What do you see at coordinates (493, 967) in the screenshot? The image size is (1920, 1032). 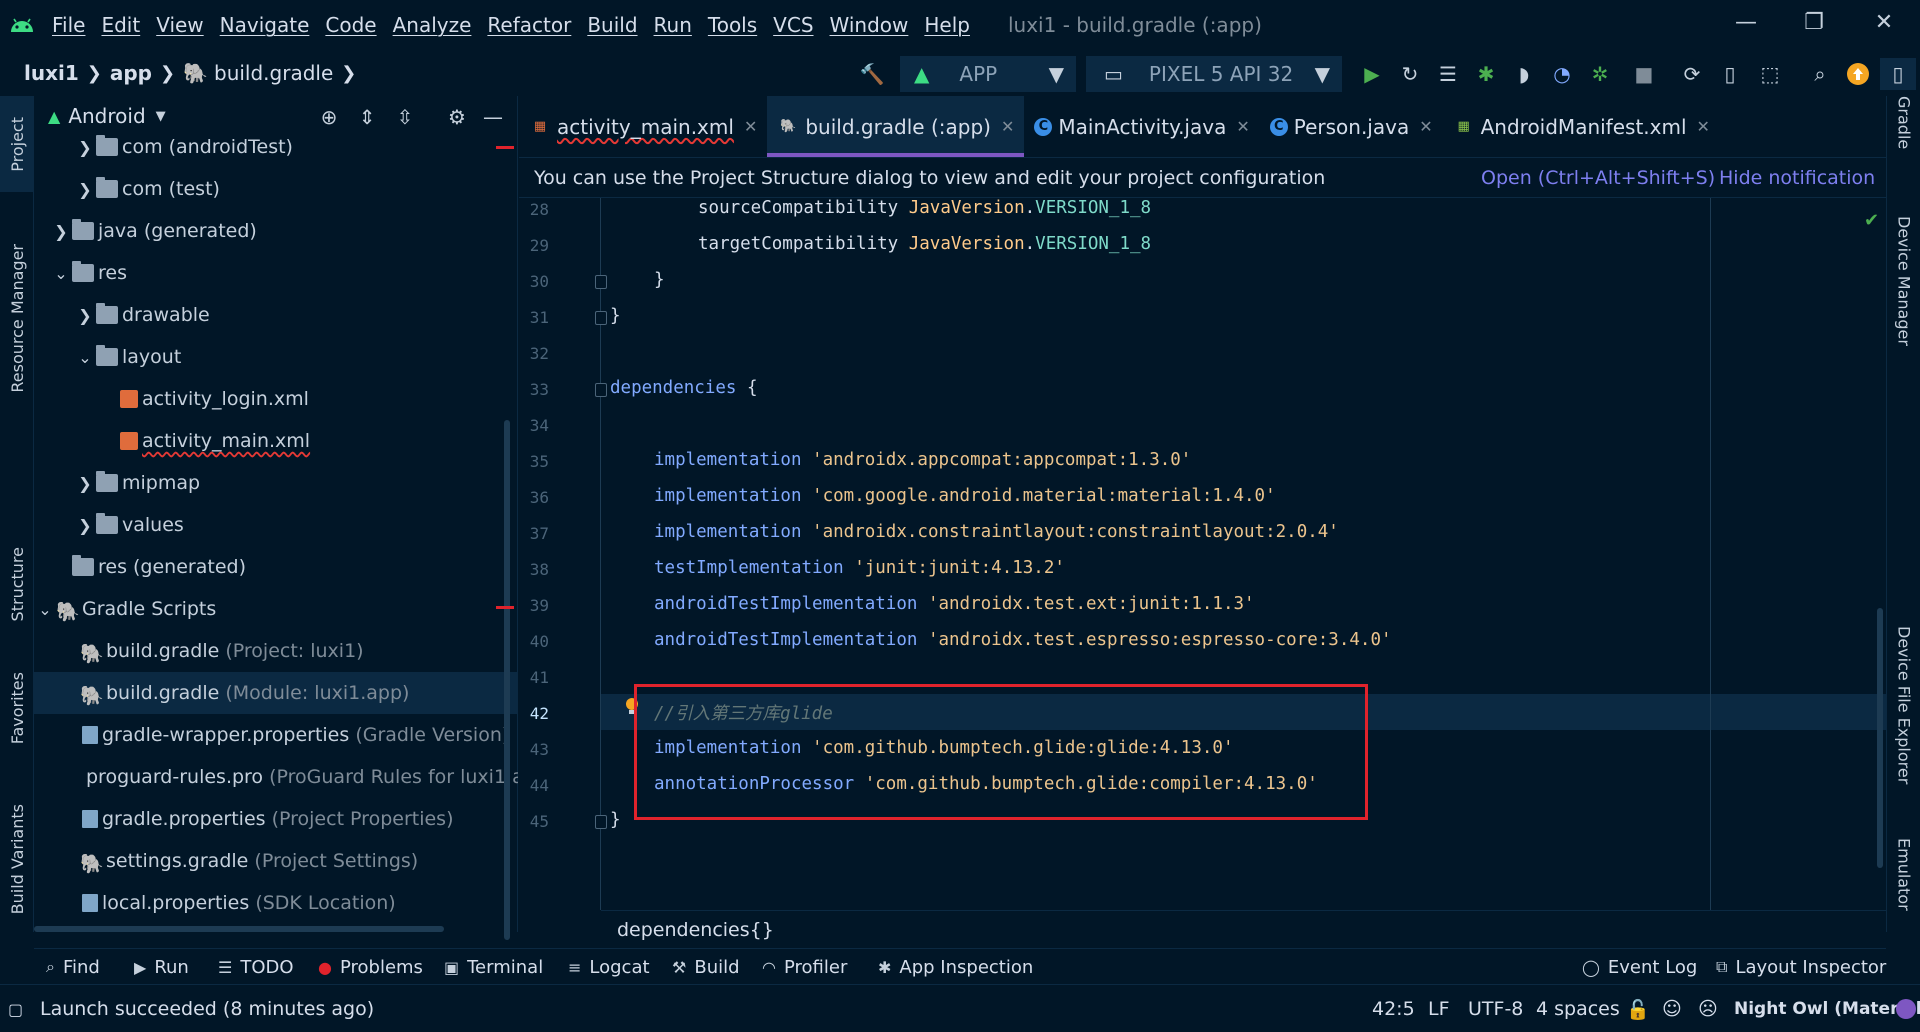 I see `tool-terminal: ▣ Terminal` at bounding box center [493, 967].